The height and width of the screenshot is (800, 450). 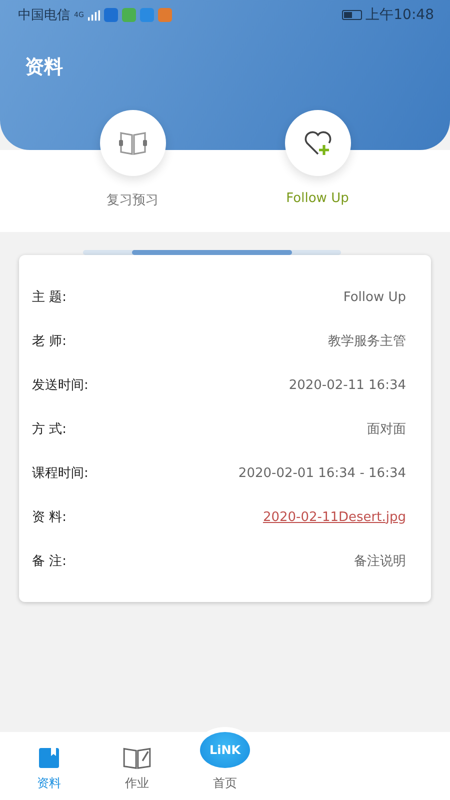 What do you see at coordinates (352, 15) in the screenshot?
I see `battery-icon` at bounding box center [352, 15].